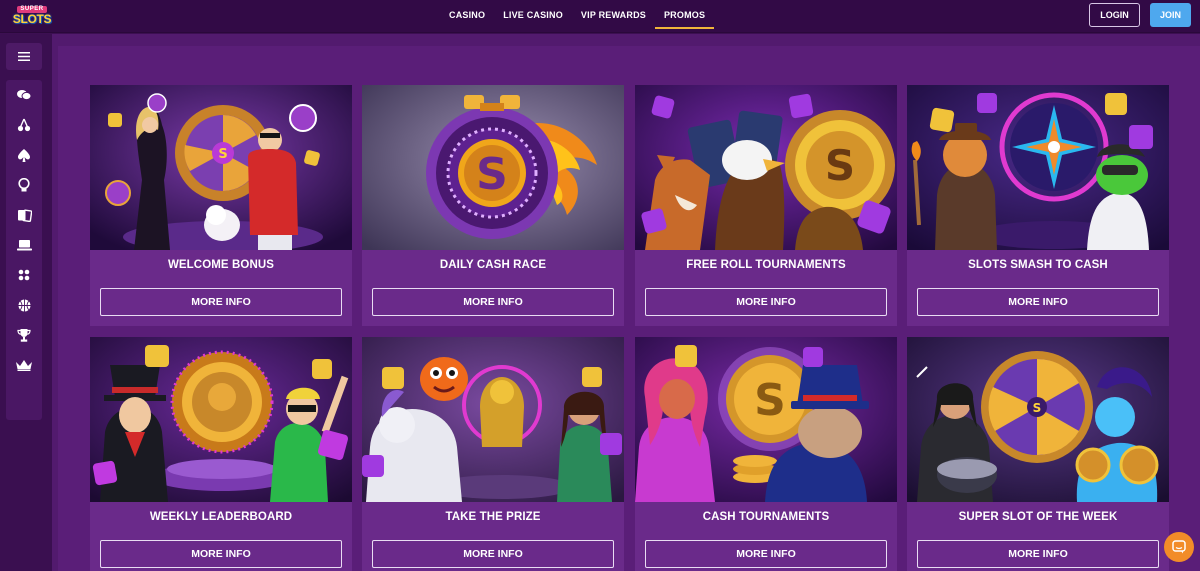  What do you see at coordinates (24, 56) in the screenshot?
I see `hamburger-menu-icon` at bounding box center [24, 56].